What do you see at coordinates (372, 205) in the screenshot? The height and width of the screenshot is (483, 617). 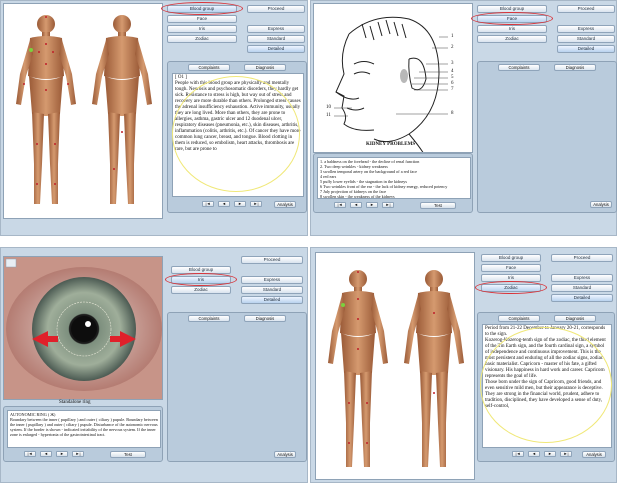 I see `face-nav-next-button: ►` at bounding box center [372, 205].